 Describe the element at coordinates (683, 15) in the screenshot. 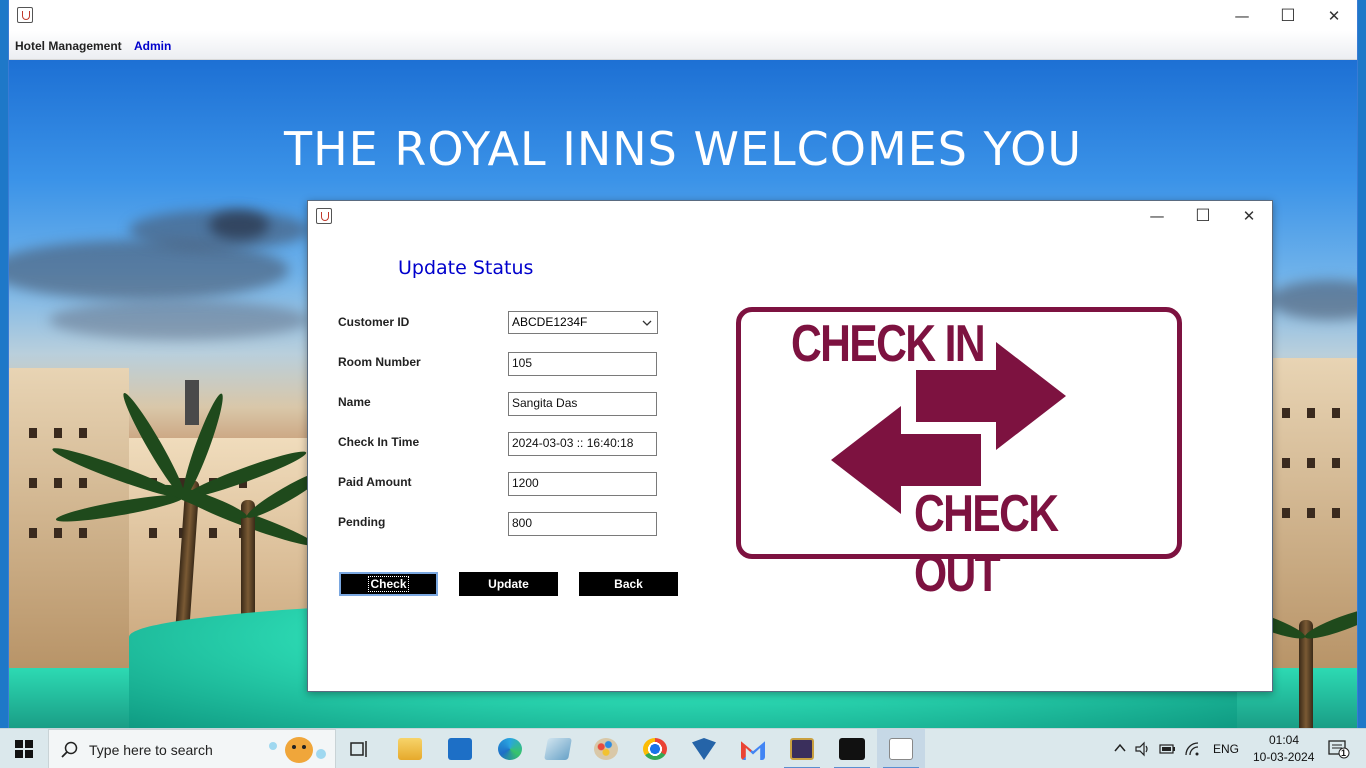

I see `main-titlebar: — ☐ ✕` at that location.